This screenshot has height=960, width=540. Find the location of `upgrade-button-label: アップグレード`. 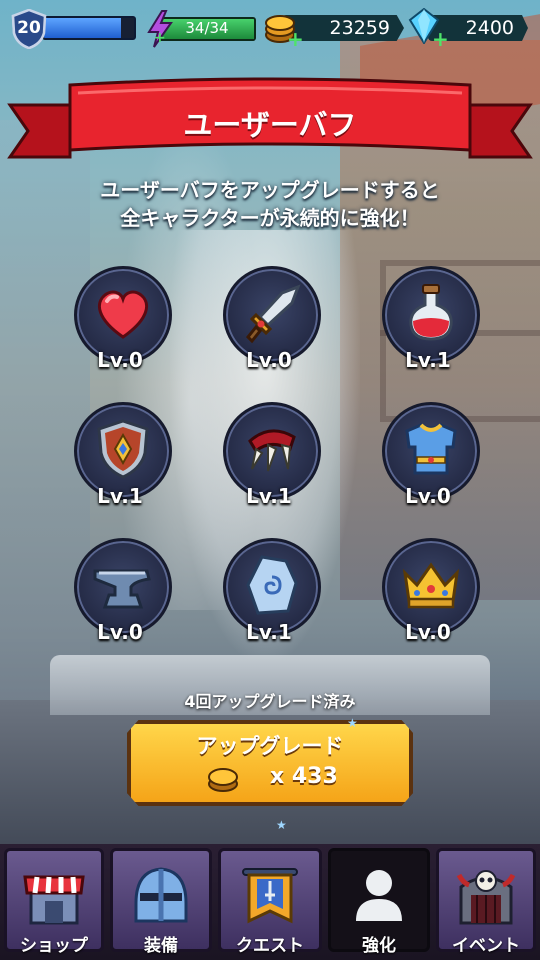

upgrade-button-label: アップグレード is located at coordinates (270, 746).